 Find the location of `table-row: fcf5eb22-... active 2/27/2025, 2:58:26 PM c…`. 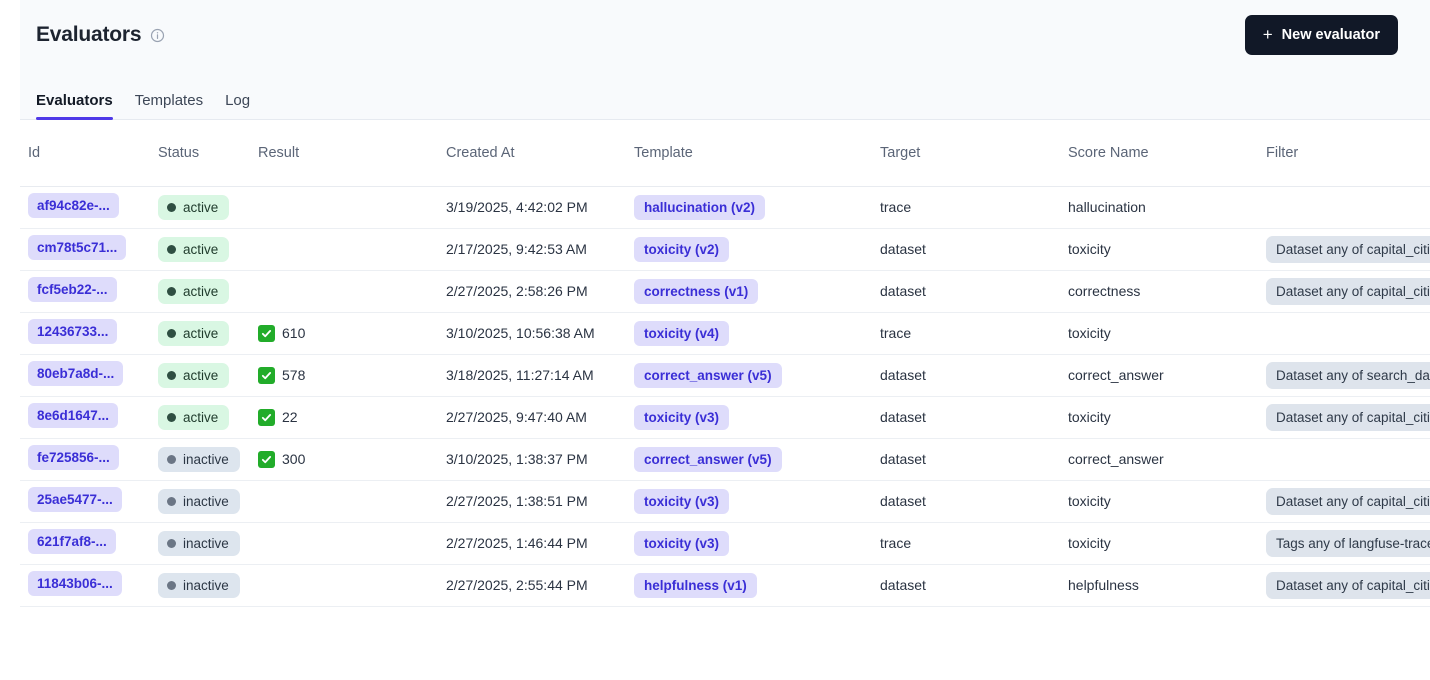

table-row: fcf5eb22-... active 2/27/2025, 2:58:26 PM c… is located at coordinates (725, 291).